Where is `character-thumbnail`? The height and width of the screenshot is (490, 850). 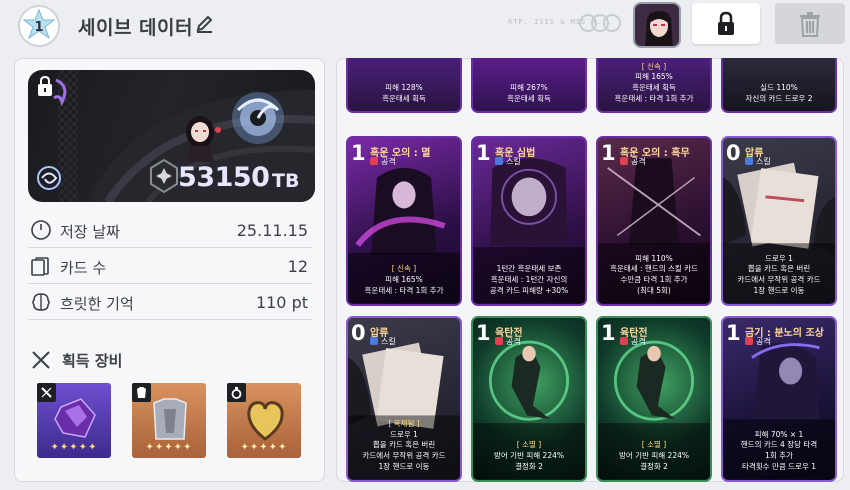
character-thumbnail is located at coordinates (657, 25).